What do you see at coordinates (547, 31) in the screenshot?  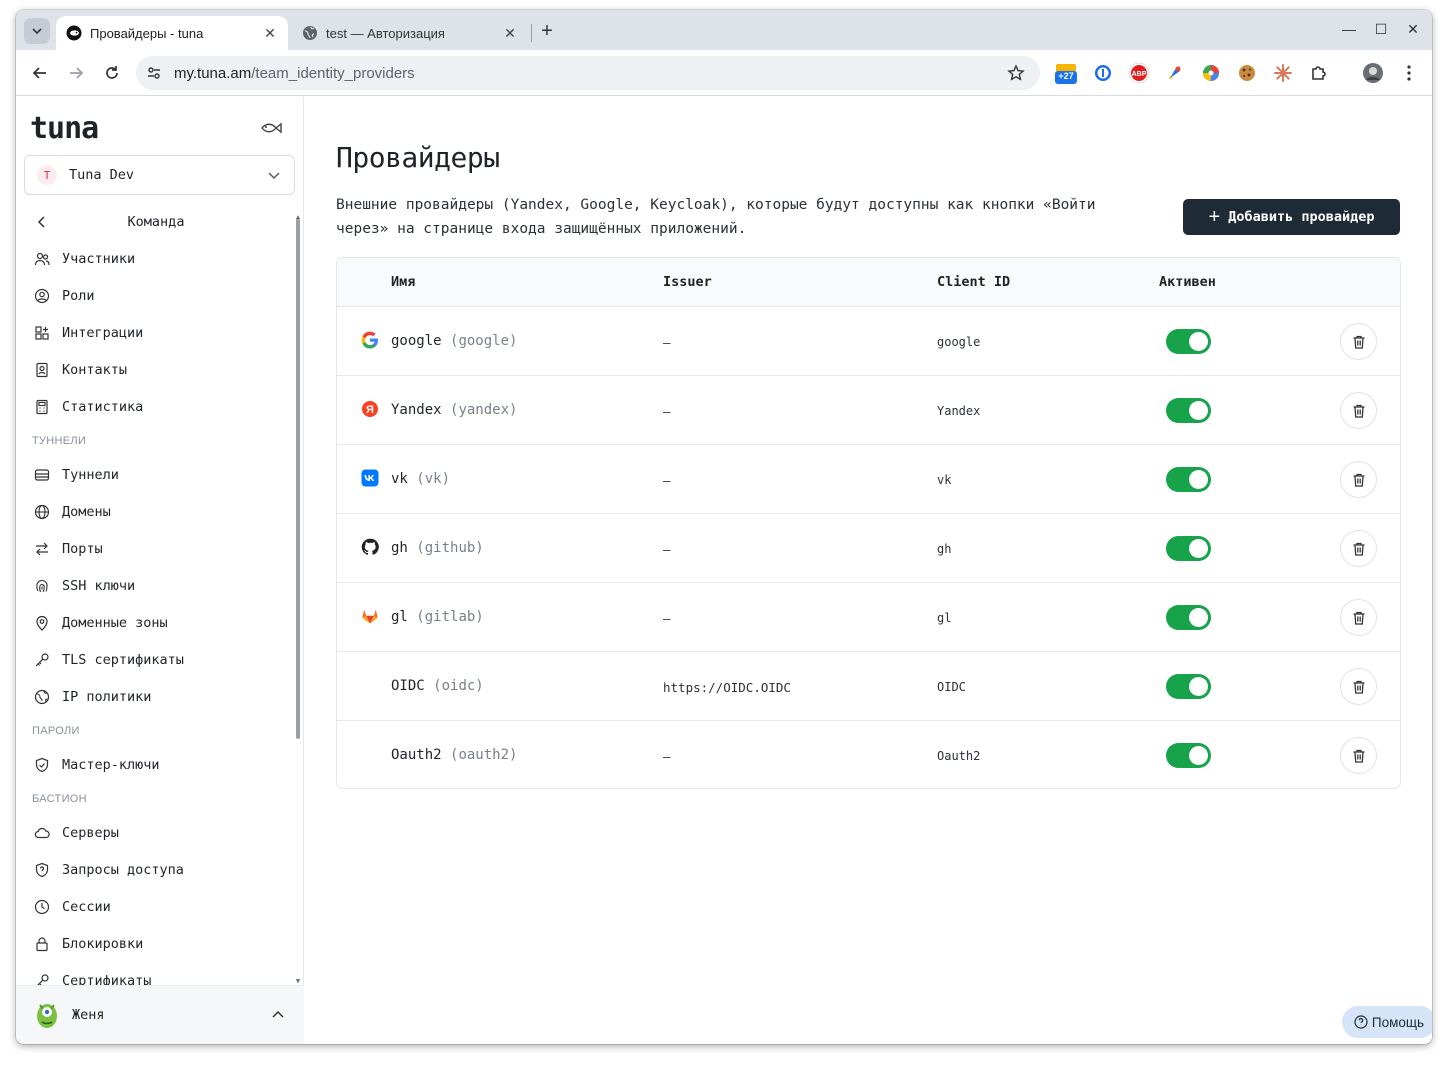 I see `new-tab-button: +` at bounding box center [547, 31].